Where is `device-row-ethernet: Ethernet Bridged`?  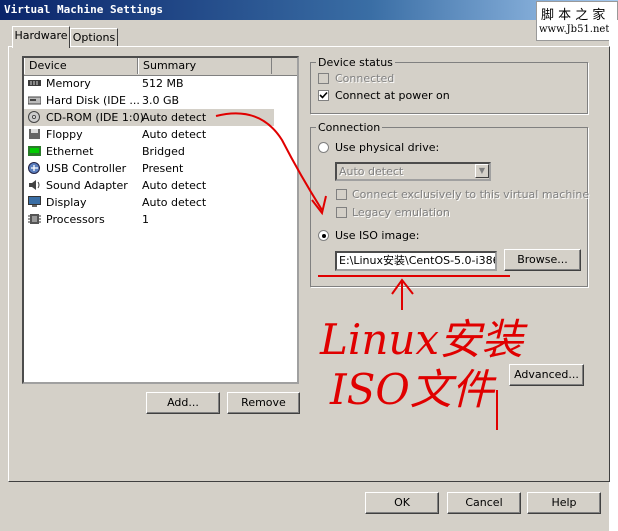 device-row-ethernet: Ethernet Bridged is located at coordinates (149, 151).